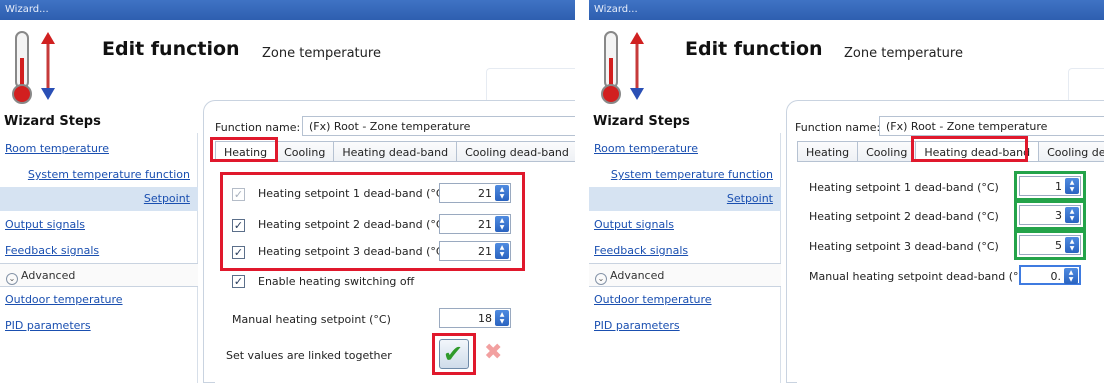  Describe the element at coordinates (904, 246) in the screenshot. I see `deadband-3-label: Heating setpoint 3 dead-band (°C)` at that location.